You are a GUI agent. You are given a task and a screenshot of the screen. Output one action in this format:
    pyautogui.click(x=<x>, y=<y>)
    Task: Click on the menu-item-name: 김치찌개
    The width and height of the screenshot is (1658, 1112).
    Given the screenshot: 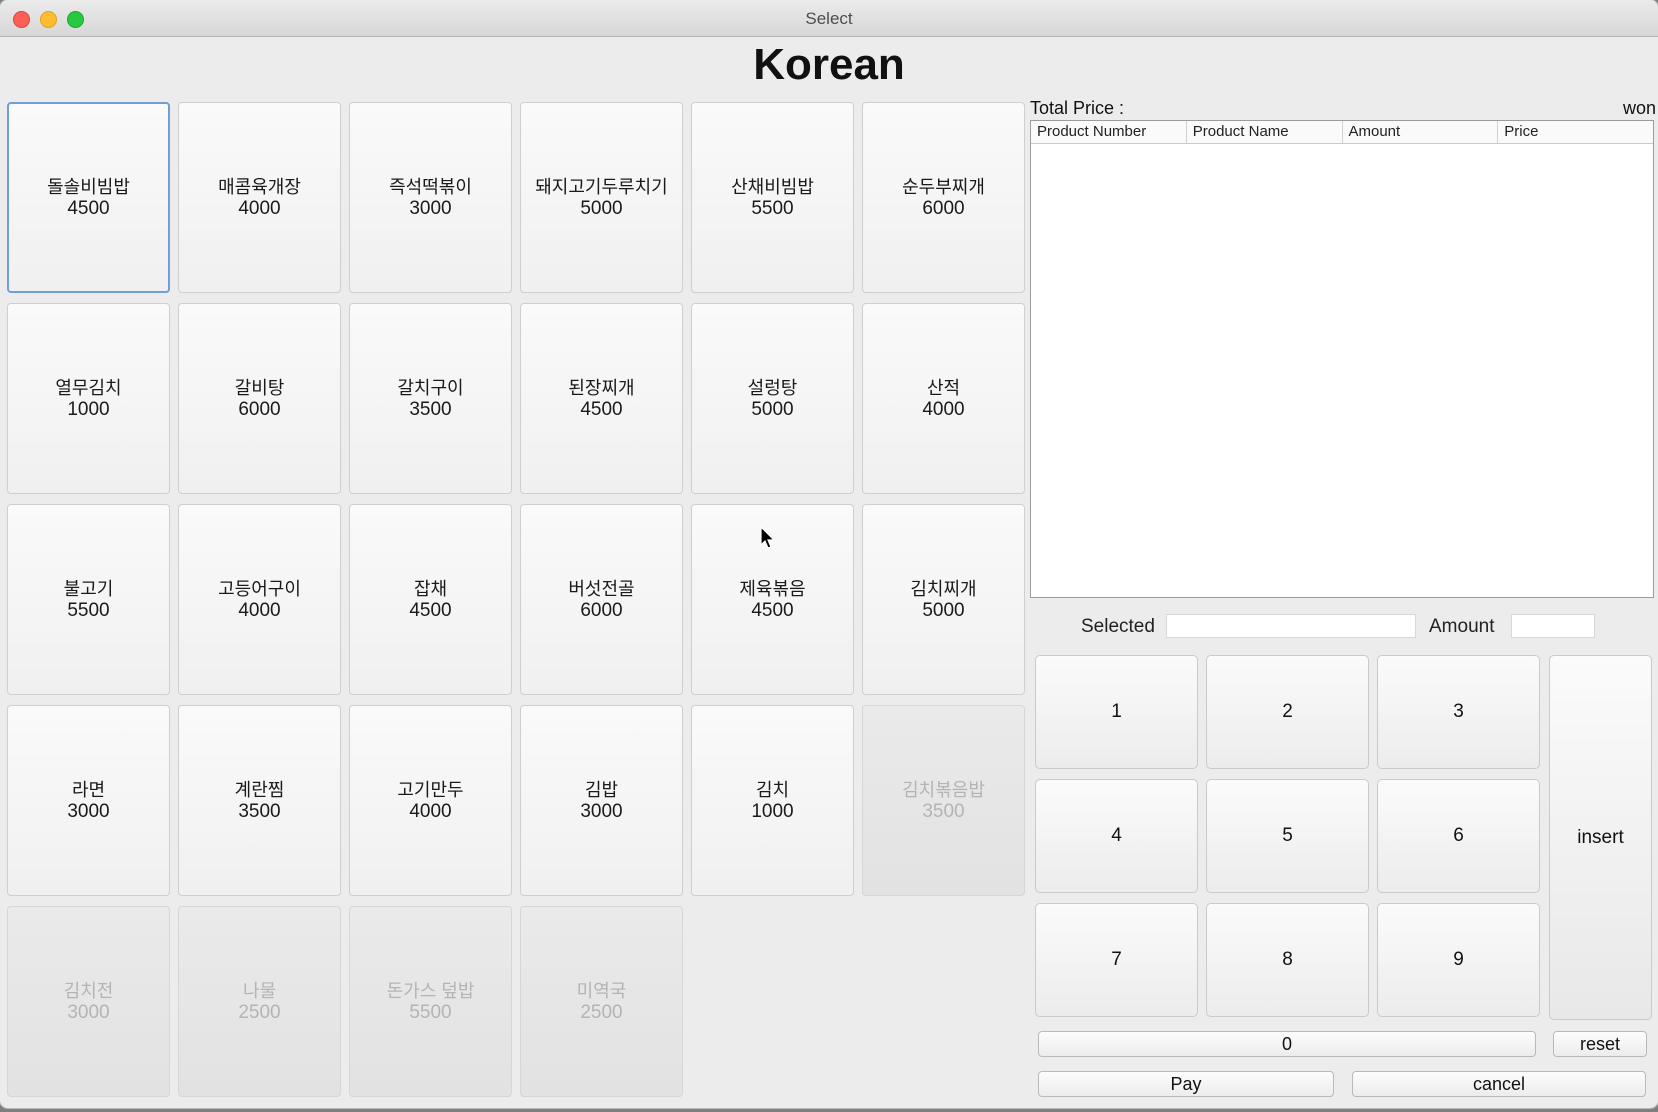 What is the action you would take?
    pyautogui.click(x=943, y=588)
    